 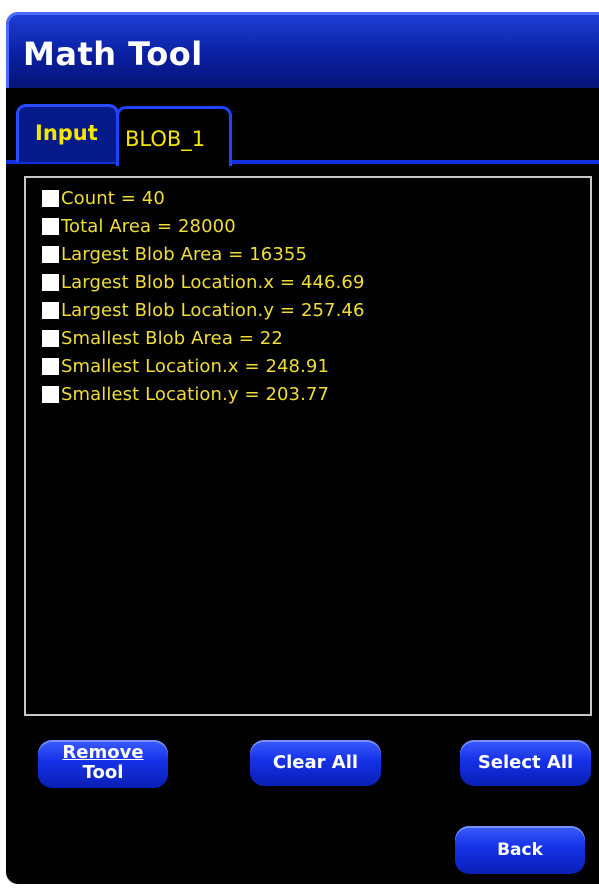 What do you see at coordinates (113, 54) in the screenshot?
I see `window-title: Math Tool` at bounding box center [113, 54].